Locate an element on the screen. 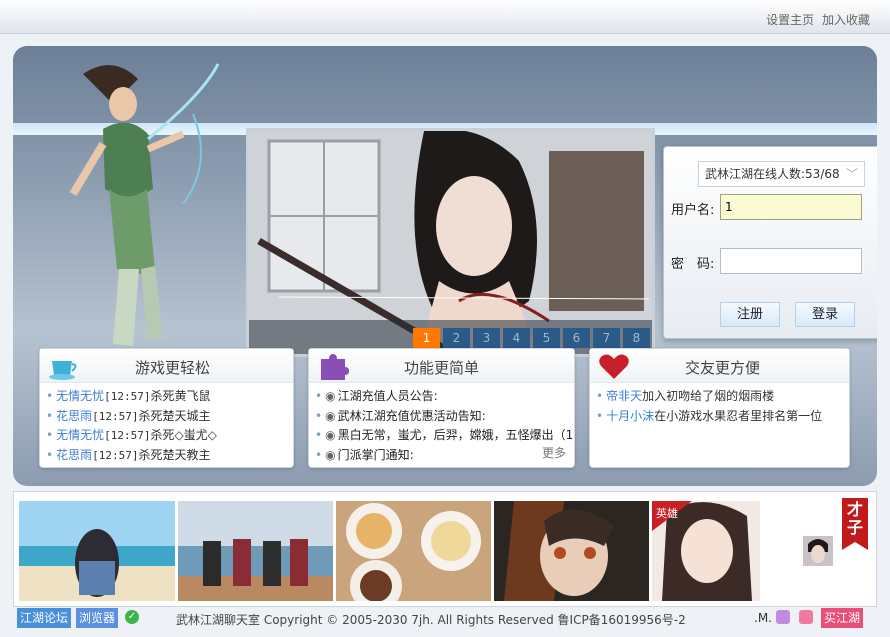  top-bar: 设置主页 加入收藏 is located at coordinates (445, 17).